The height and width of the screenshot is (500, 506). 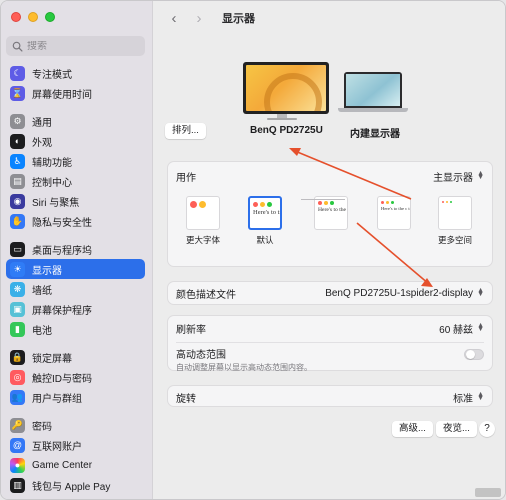 What do you see at coordinates (373, 90) in the screenshot?
I see `internal-display-thumbnail` at bounding box center [373, 90].